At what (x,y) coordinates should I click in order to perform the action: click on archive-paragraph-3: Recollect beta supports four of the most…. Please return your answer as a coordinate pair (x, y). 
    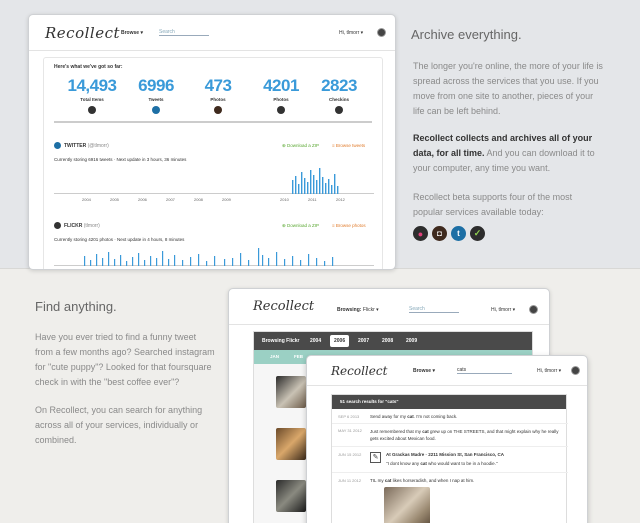
    Looking at the image, I should click on (493, 204).